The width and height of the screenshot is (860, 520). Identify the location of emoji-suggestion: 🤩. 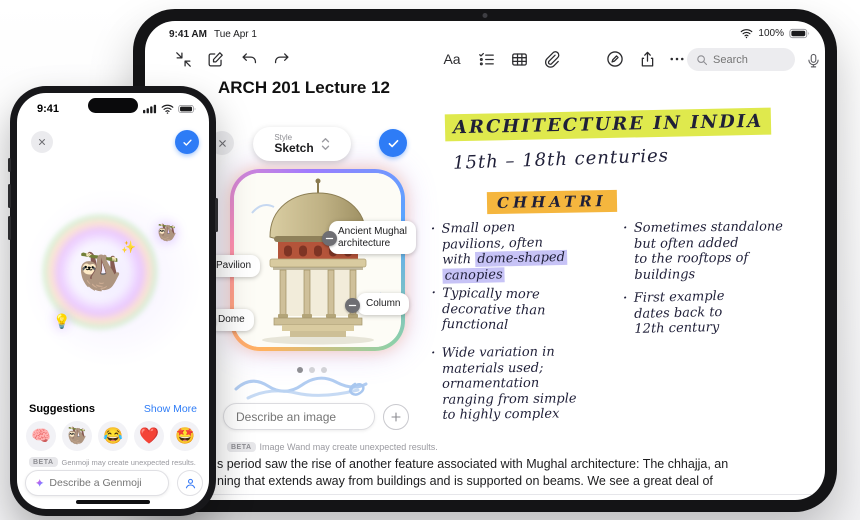
(185, 436).